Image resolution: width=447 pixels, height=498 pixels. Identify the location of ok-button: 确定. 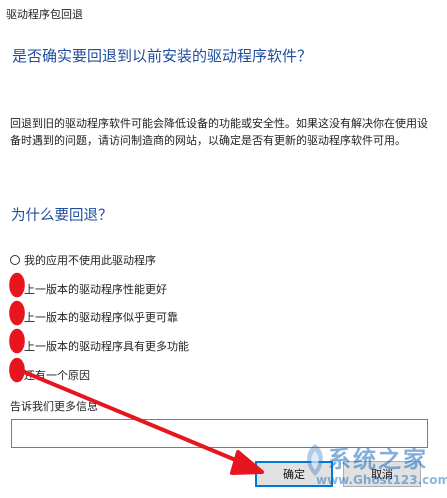
(294, 474).